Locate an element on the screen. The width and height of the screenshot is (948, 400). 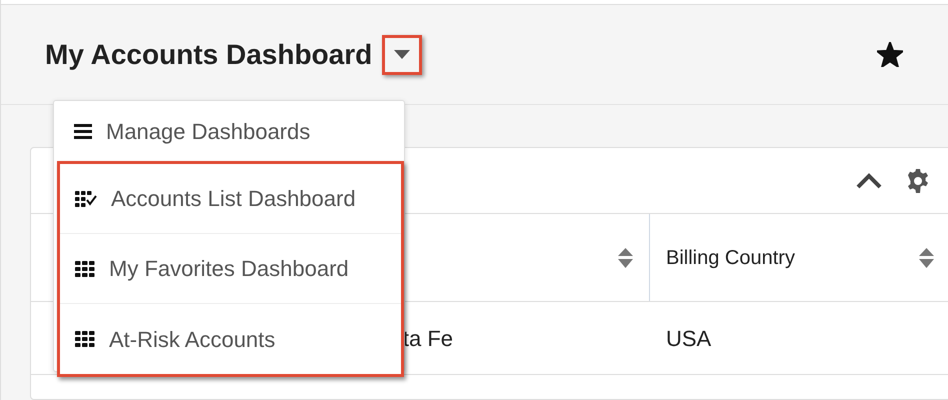
dashboard-menu-item: Accounts List Dashboard is located at coordinates (230, 199).